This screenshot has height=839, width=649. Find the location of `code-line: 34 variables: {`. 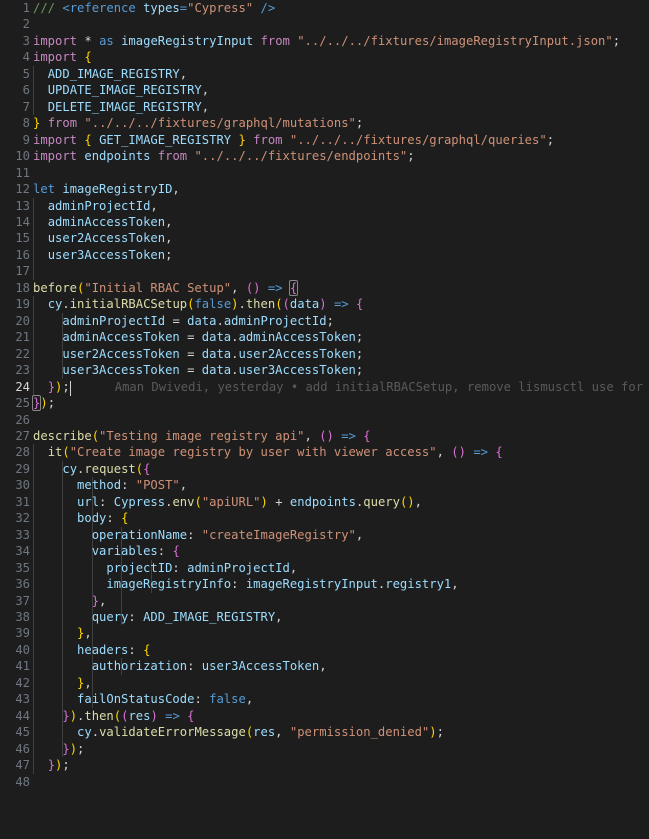

code-line: 34 variables: { is located at coordinates (90, 551).